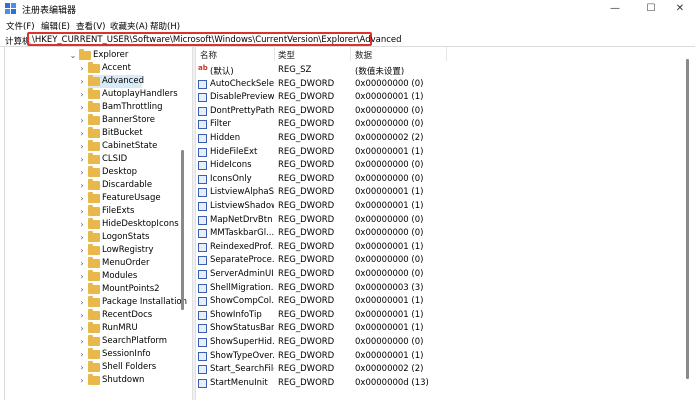 This screenshot has width=695, height=400. What do you see at coordinates (92, 185) in the screenshot?
I see `tree-item: › Discardable` at bounding box center [92, 185].